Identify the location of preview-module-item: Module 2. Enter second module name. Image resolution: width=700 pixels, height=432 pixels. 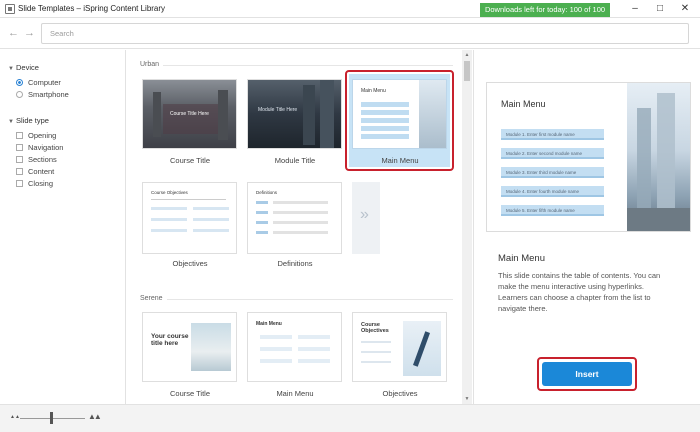
(544, 153).